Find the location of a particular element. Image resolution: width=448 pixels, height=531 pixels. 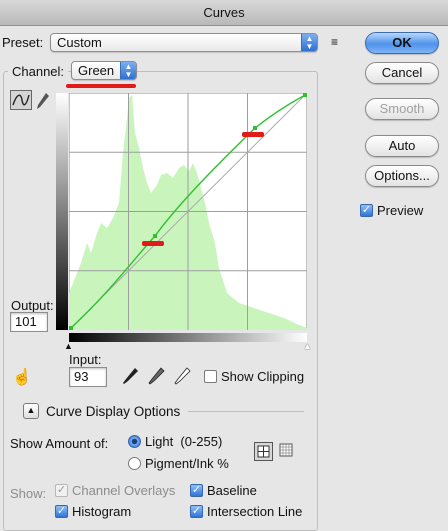

annotation-mark-lower is located at coordinates (153, 243).